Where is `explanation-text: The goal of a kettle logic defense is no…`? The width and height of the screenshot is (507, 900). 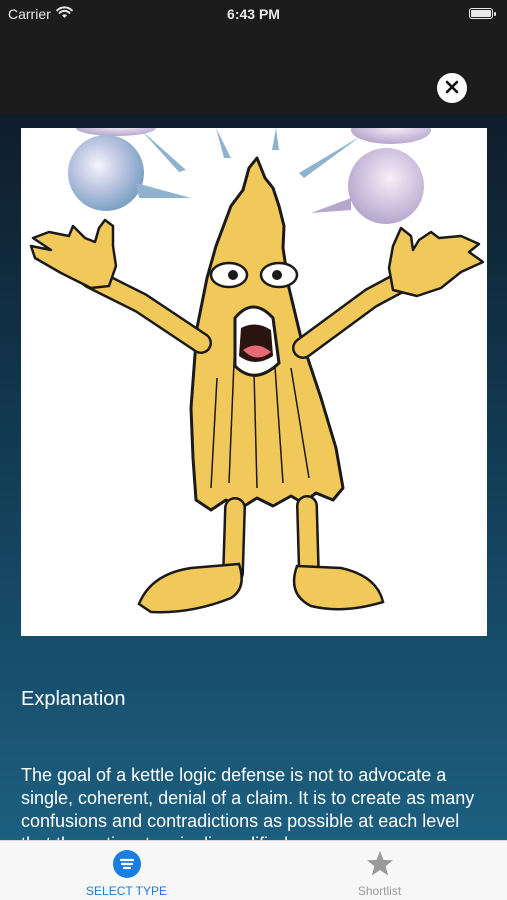
explanation-text: The goal of a kettle logic defense is no… is located at coordinates (248, 802).